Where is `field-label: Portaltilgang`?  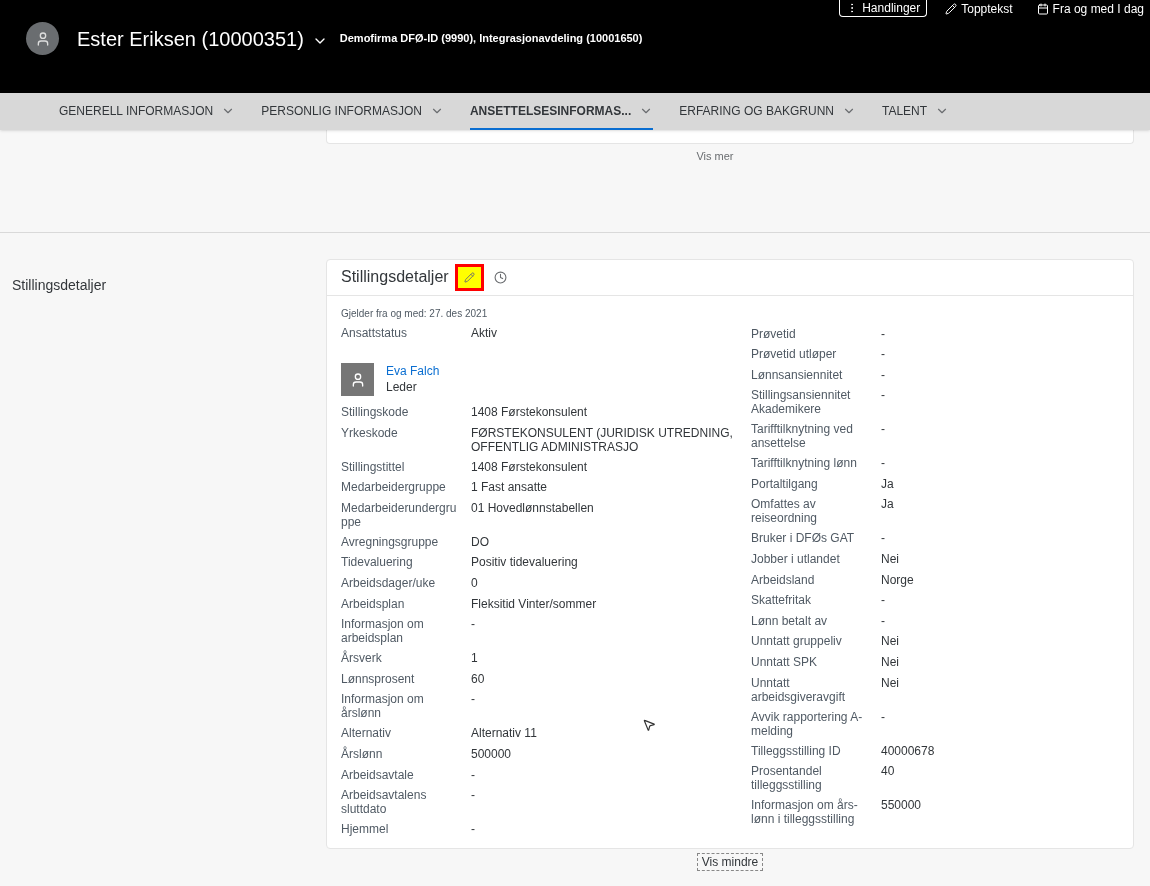
field-label: Portaltilgang is located at coordinates (785, 483).